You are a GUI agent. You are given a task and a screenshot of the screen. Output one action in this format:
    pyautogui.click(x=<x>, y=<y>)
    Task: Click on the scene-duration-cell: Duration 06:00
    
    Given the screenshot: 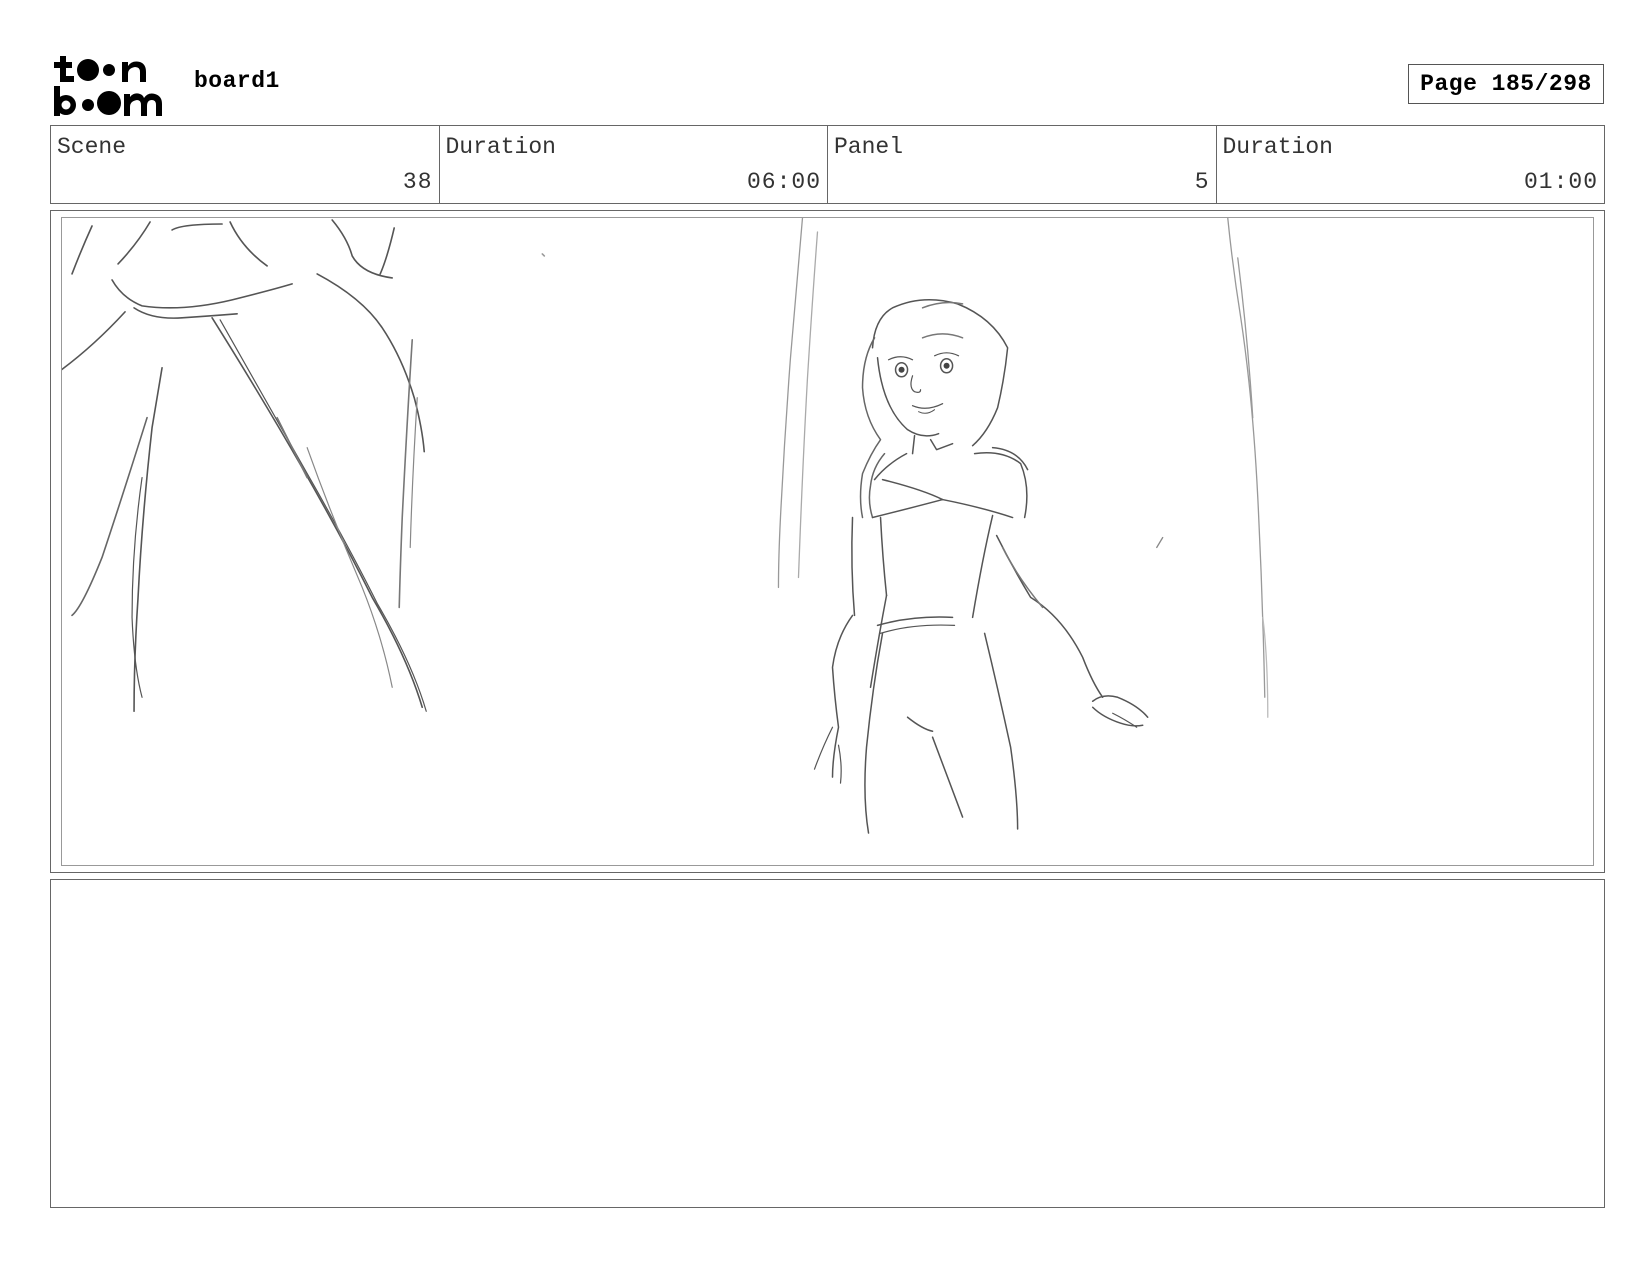 What is the action you would take?
    pyautogui.click(x=634, y=164)
    